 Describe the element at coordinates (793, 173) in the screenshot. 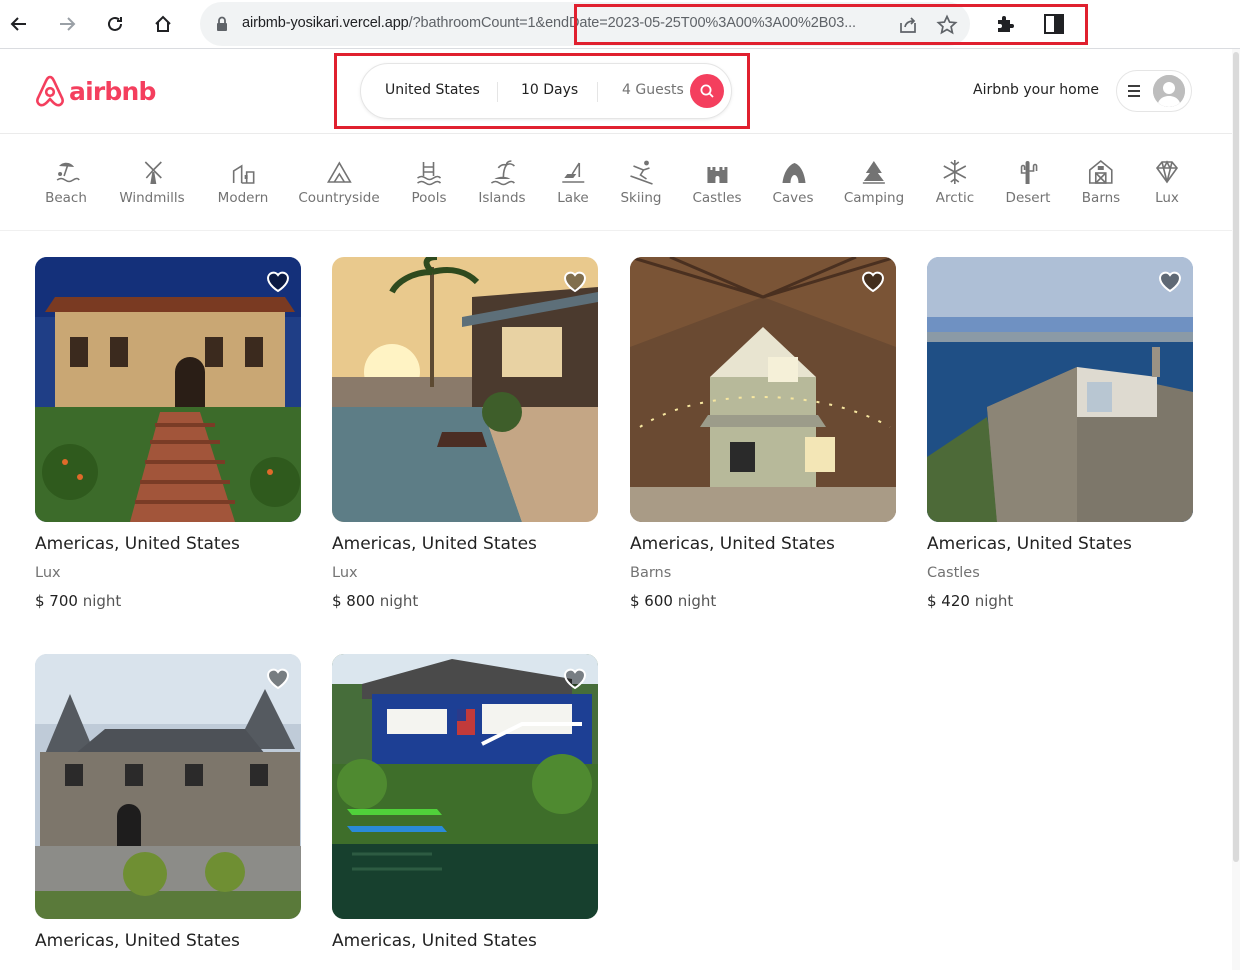

I see `cave-icon` at that location.